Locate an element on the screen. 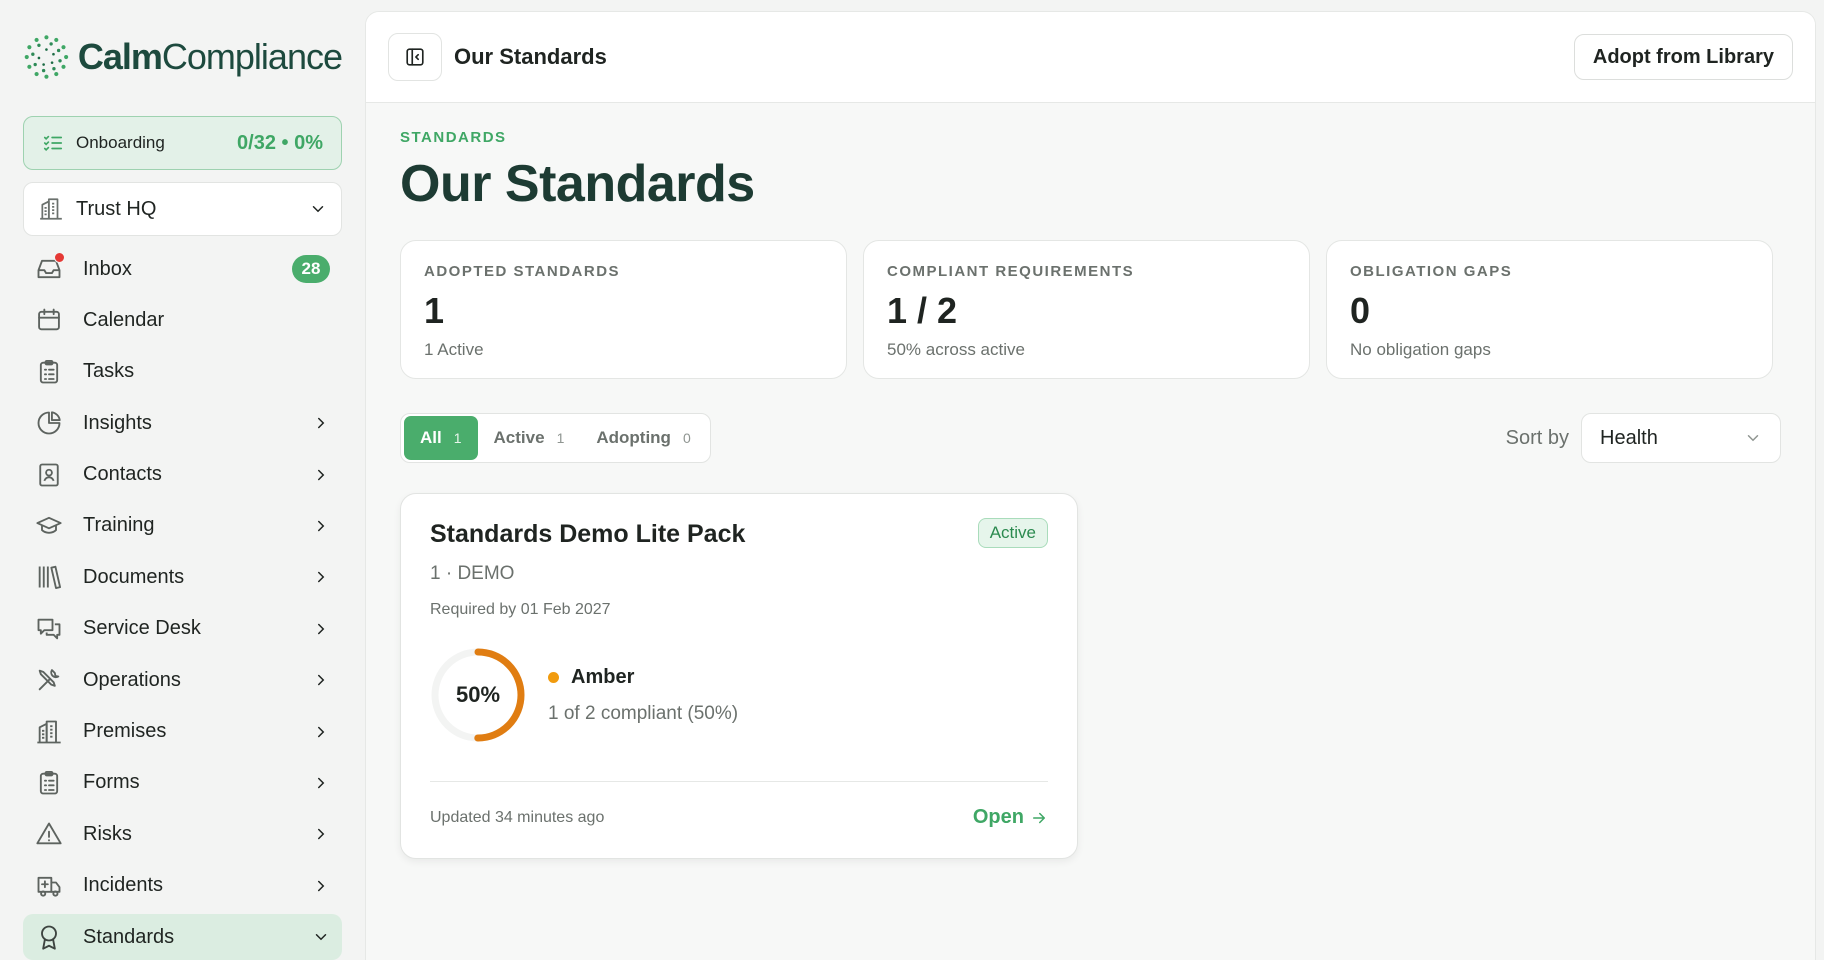 The width and height of the screenshot is (1824, 960). books-icon is located at coordinates (49, 577).